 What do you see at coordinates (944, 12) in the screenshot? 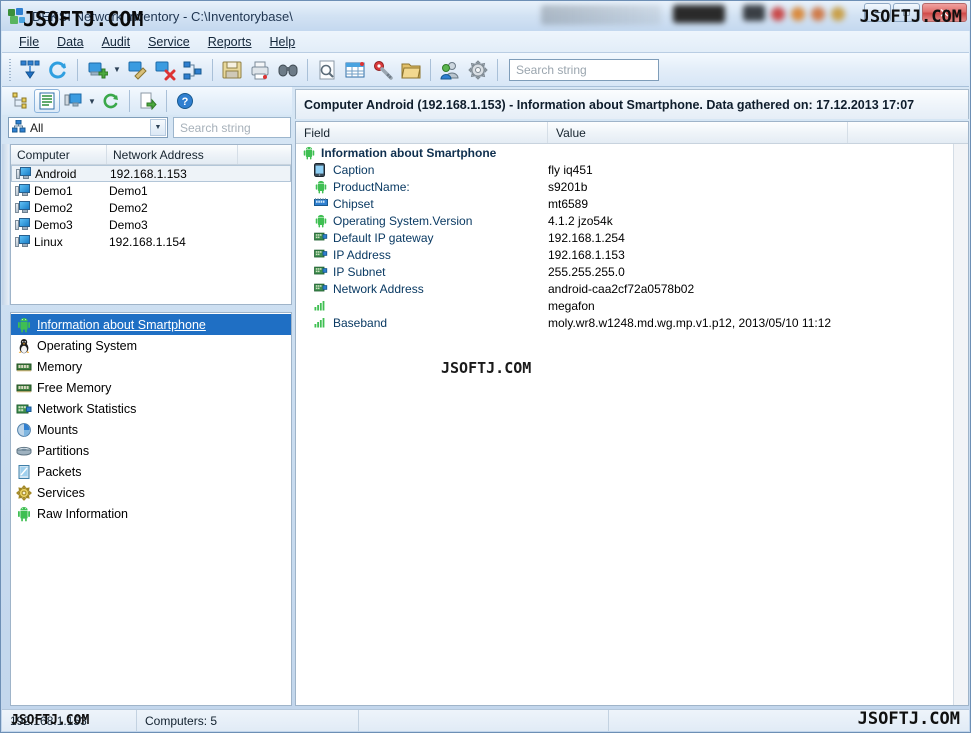
I see `close-button: ✕` at bounding box center [944, 12].